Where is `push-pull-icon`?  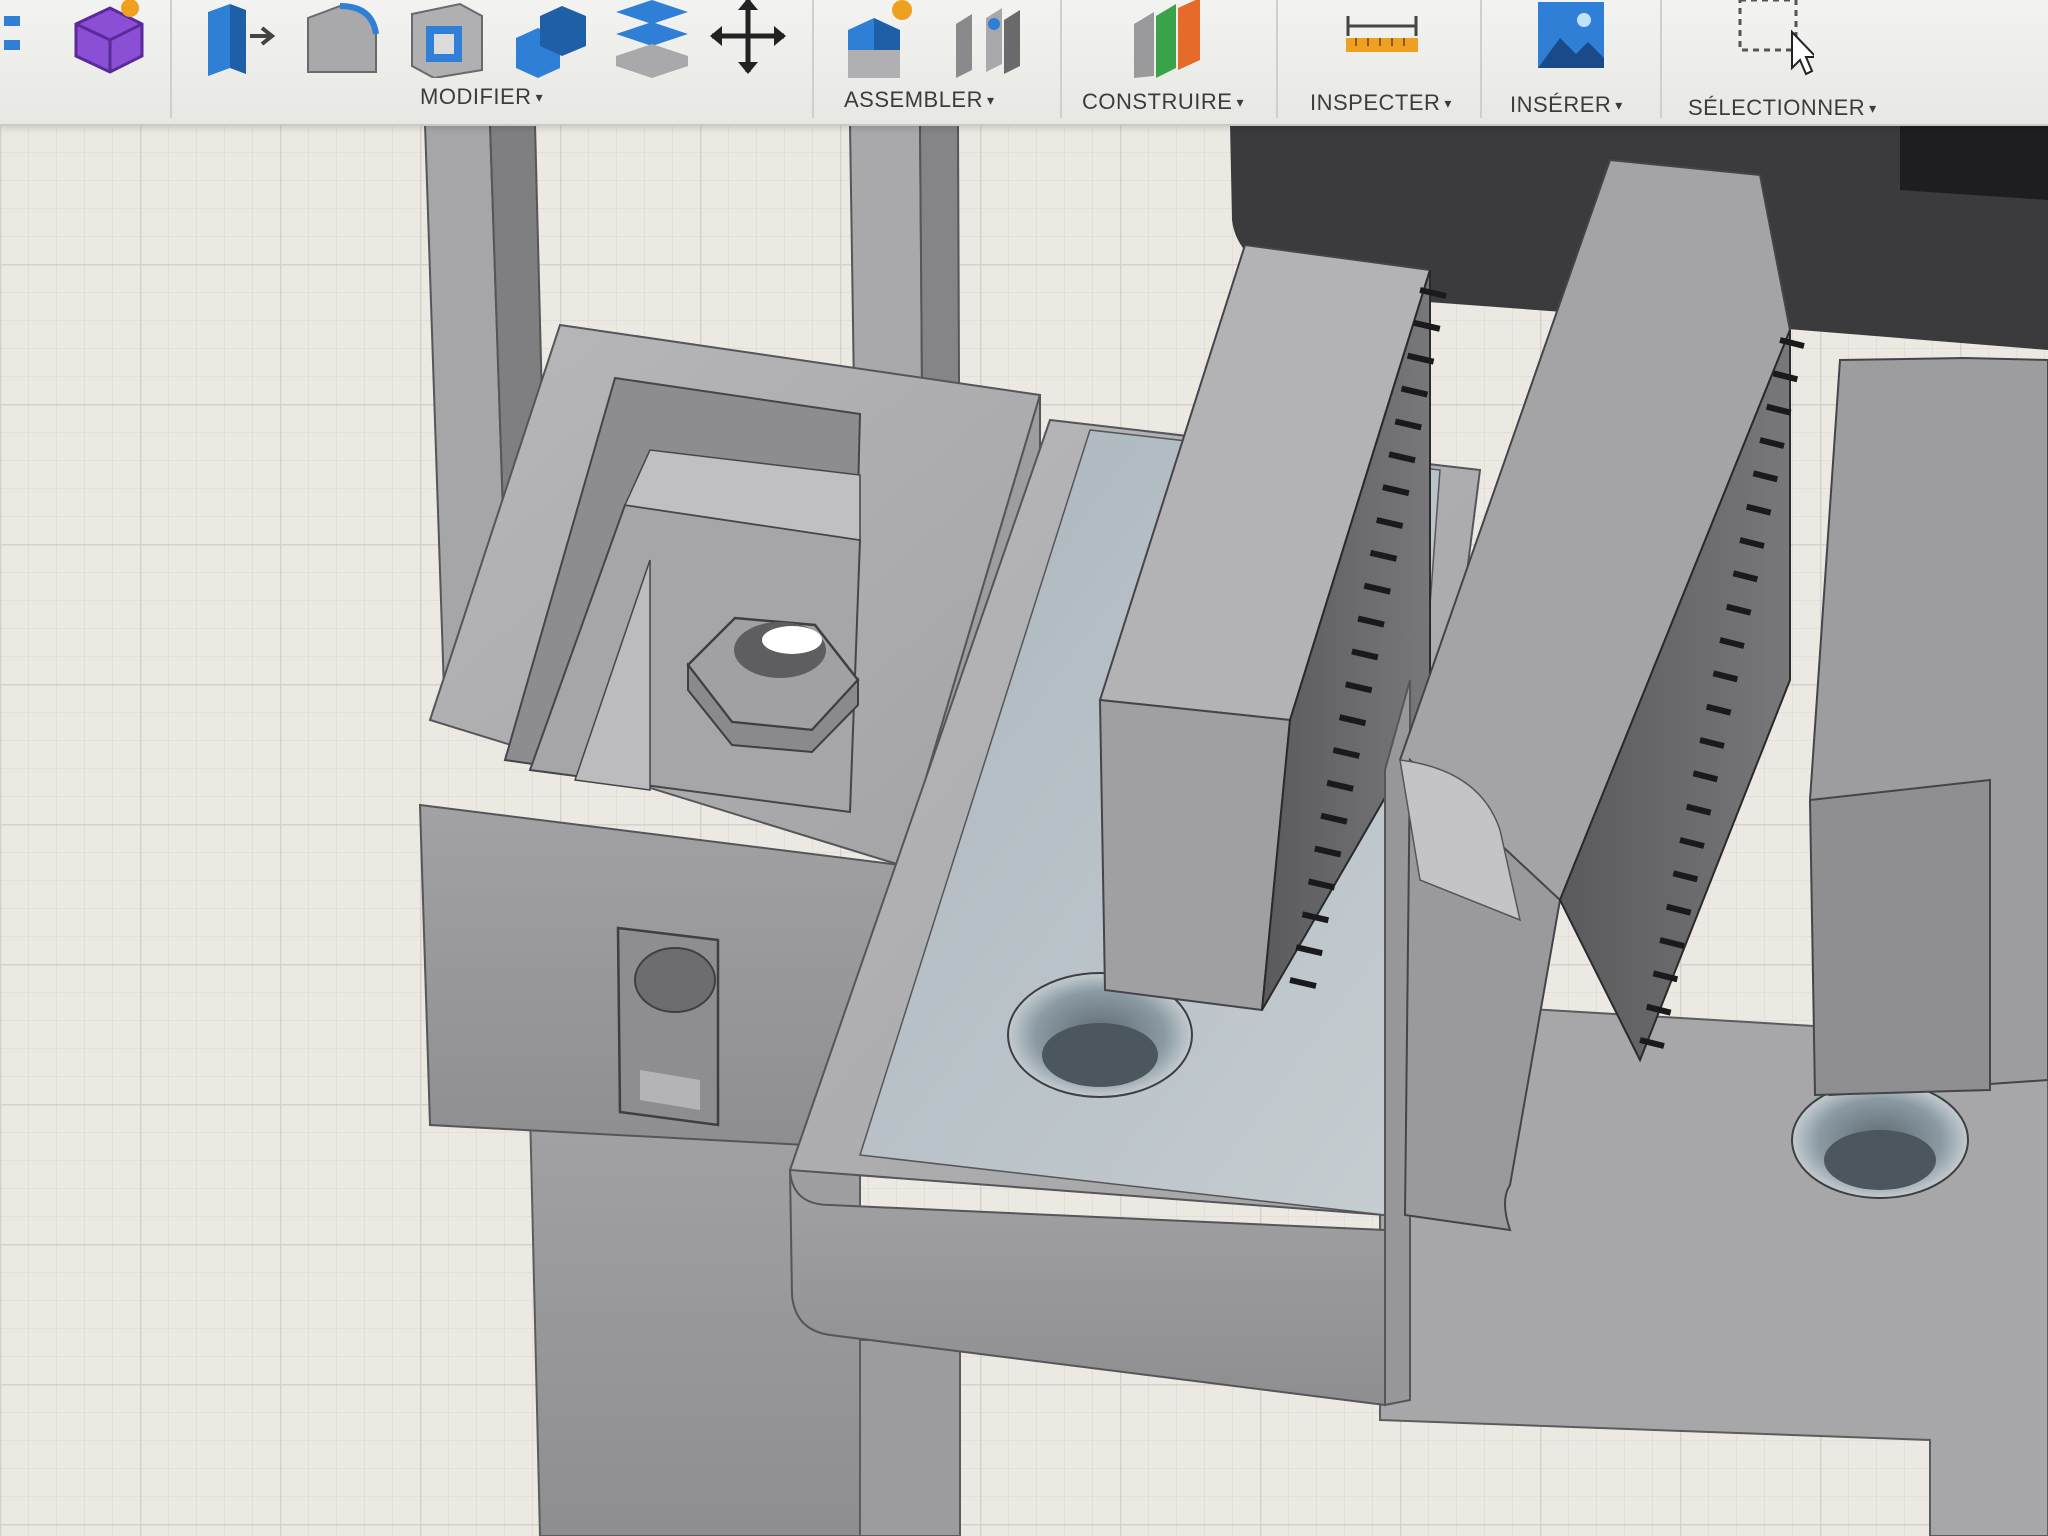
push-pull-icon is located at coordinates (238, 39).